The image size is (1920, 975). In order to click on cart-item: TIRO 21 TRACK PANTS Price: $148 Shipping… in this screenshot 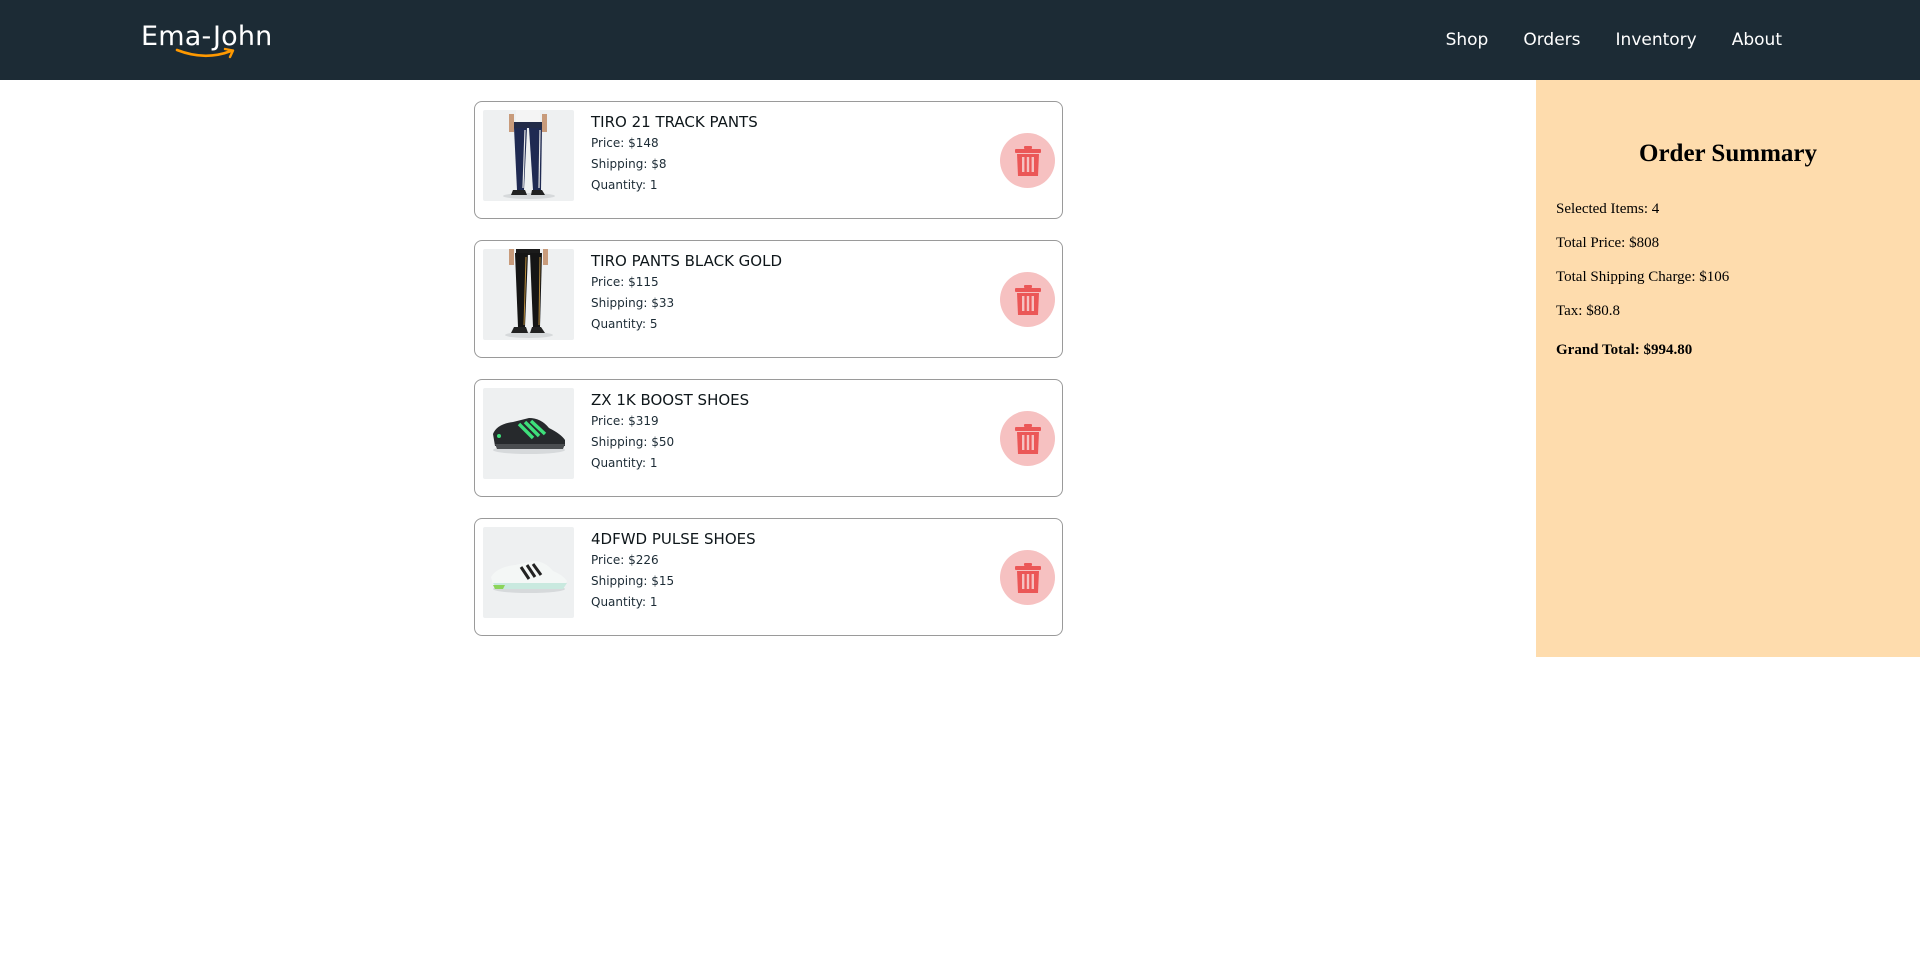, I will do `click(768, 160)`.